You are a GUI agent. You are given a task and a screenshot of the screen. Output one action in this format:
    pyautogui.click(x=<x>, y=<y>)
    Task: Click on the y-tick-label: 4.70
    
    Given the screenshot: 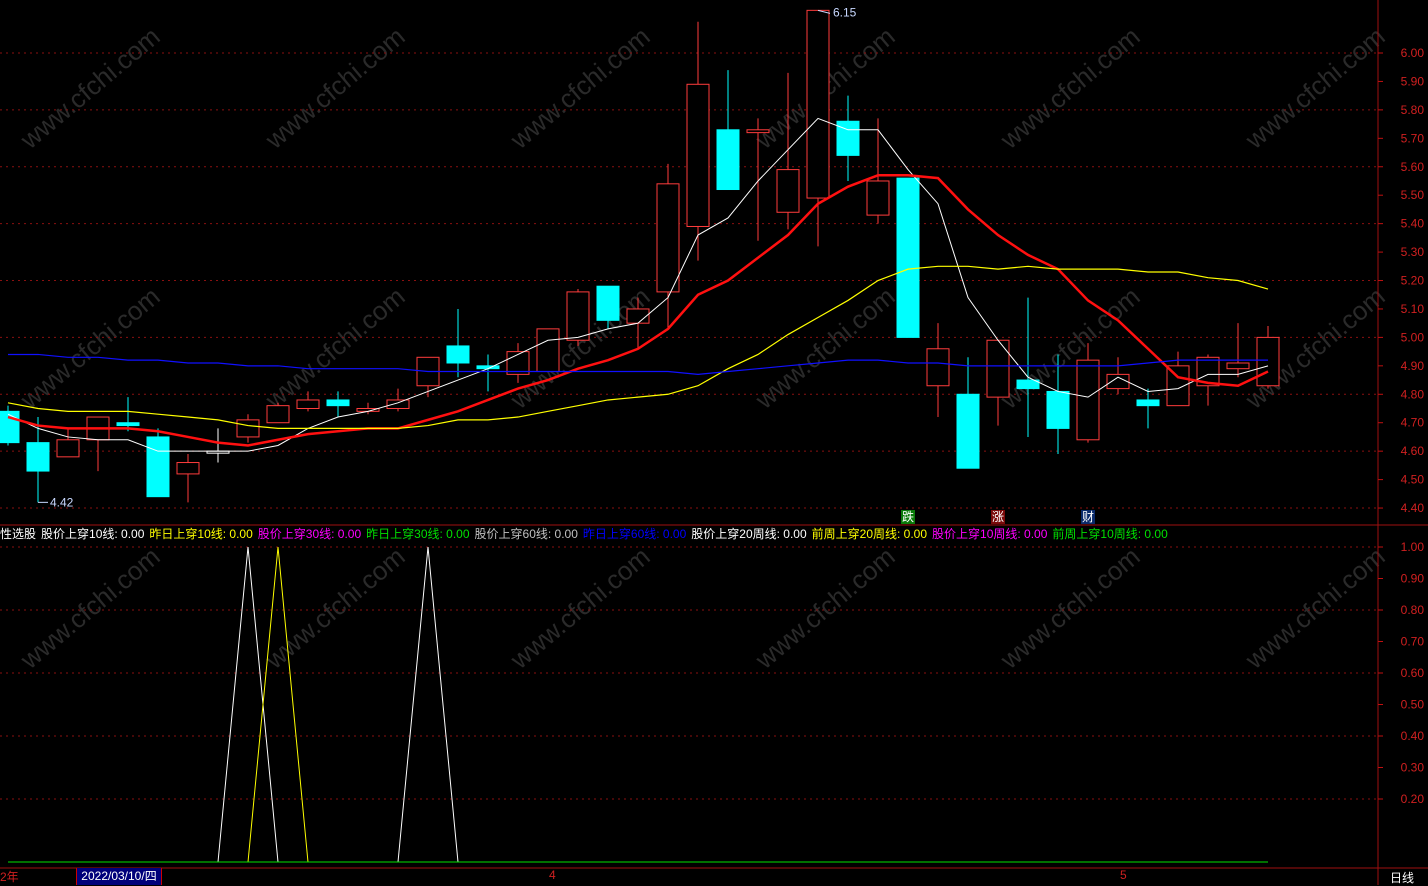 What is the action you would take?
    pyautogui.click(x=1413, y=423)
    